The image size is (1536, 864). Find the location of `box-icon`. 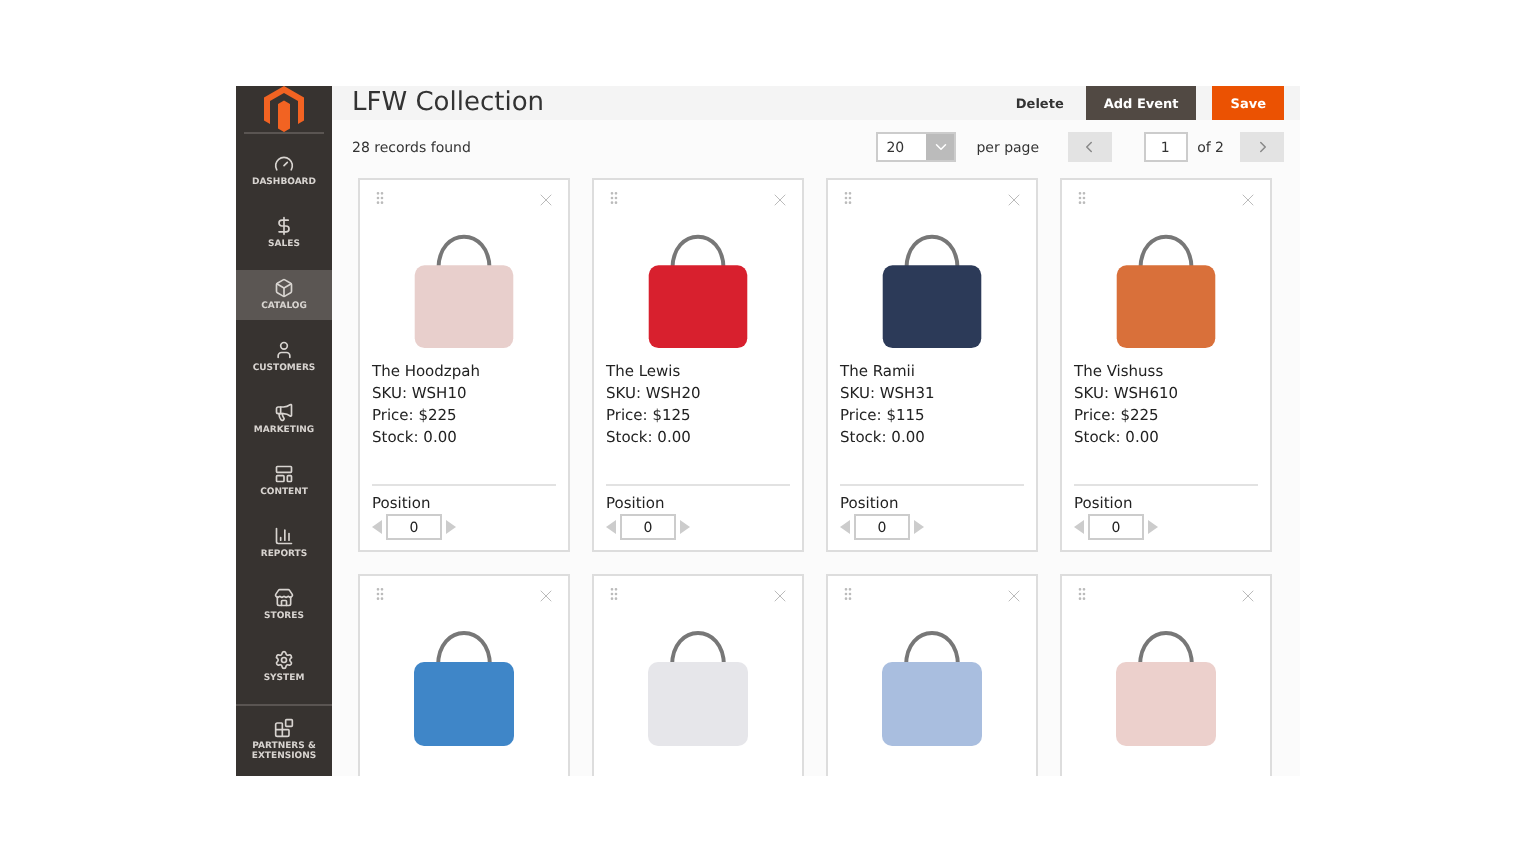

box-icon is located at coordinates (284, 288).